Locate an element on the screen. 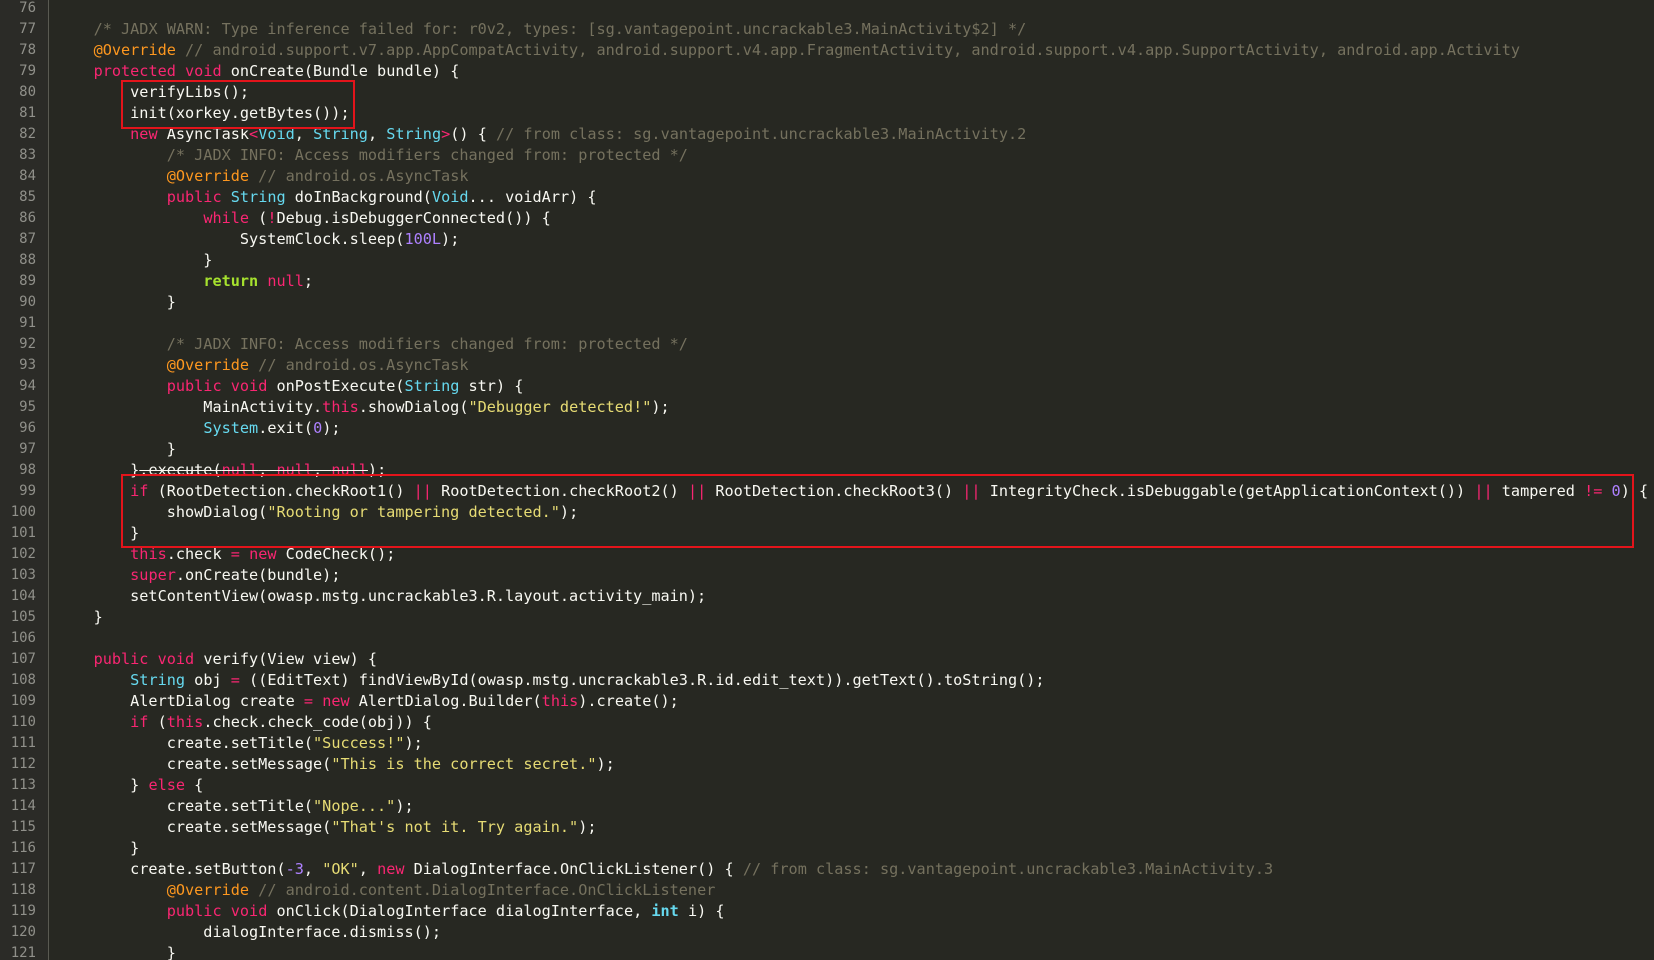  code-token: "OK" is located at coordinates (340, 869).